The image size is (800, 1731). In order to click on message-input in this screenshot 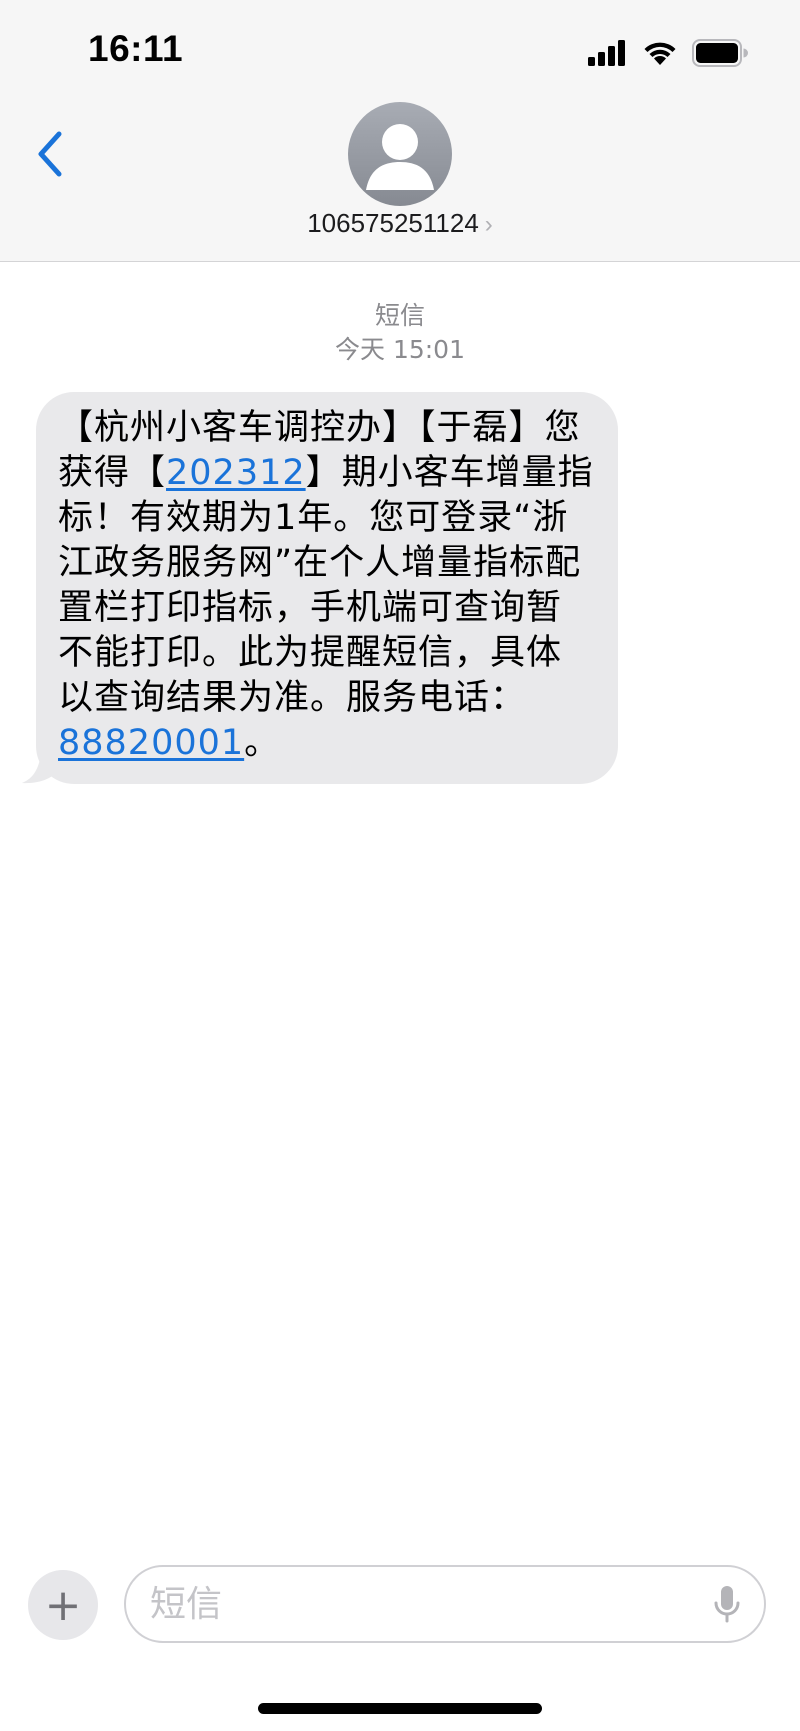, I will do `click(420, 1604)`.